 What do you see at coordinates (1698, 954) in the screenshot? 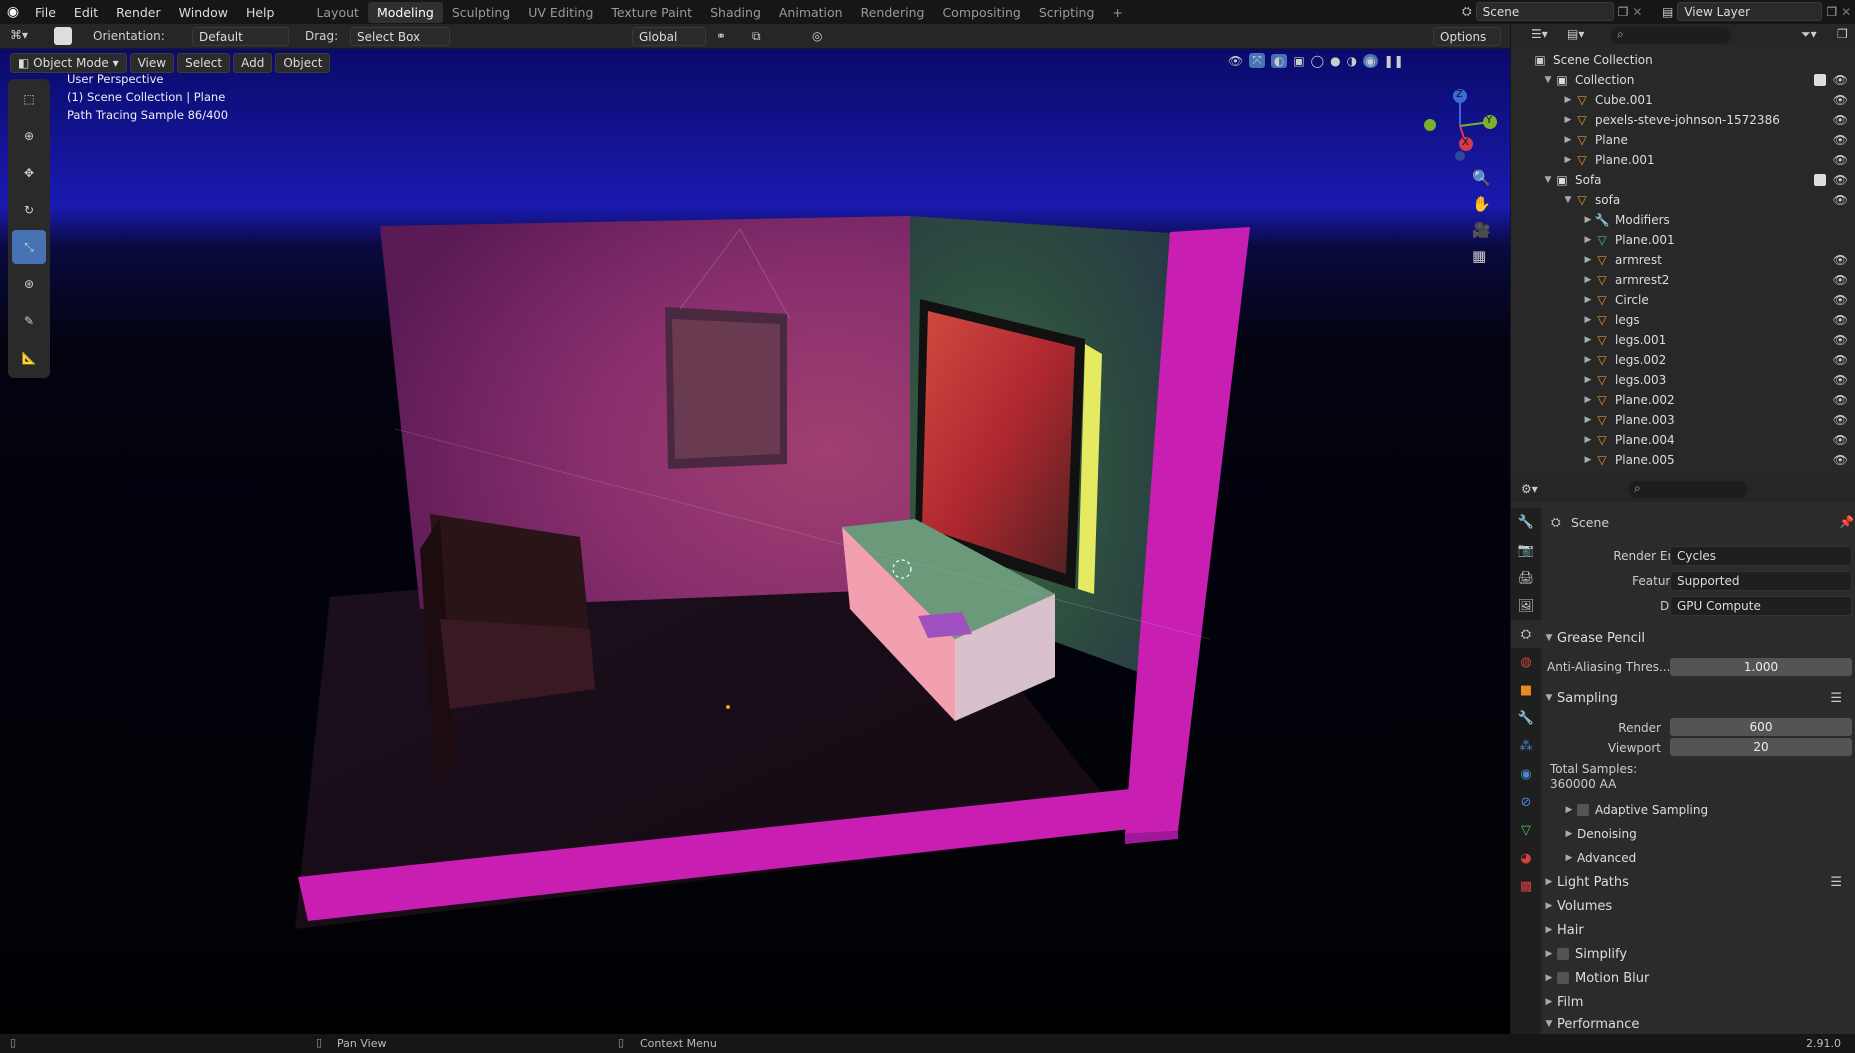
I see `simplify-section: ▶ Simplify` at bounding box center [1698, 954].